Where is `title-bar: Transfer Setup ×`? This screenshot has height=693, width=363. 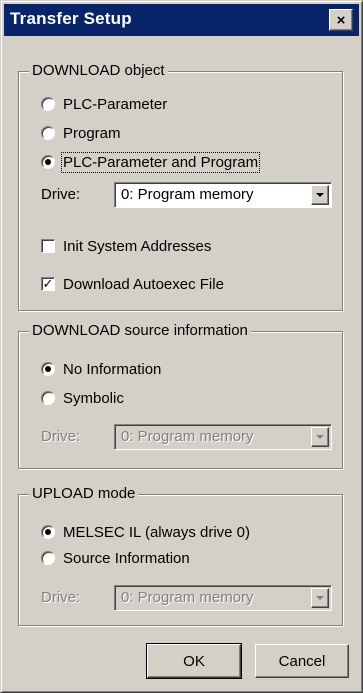
title-bar: Transfer Setup × is located at coordinates (181, 20).